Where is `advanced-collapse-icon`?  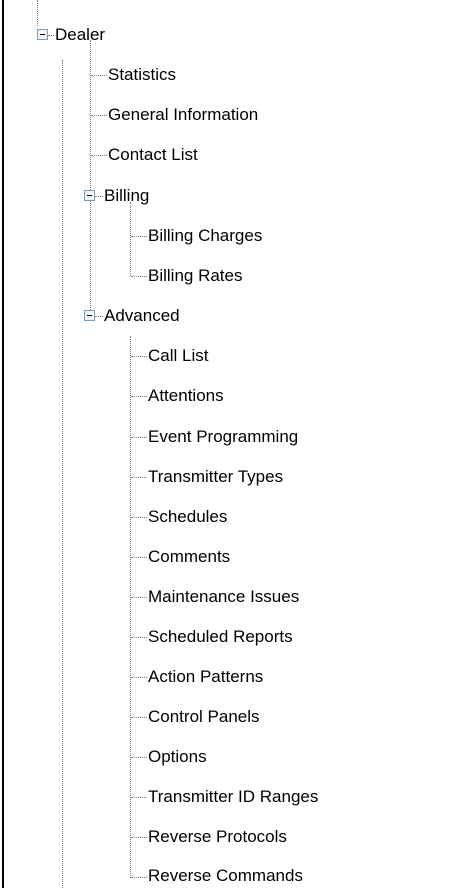 advanced-collapse-icon is located at coordinates (89, 315).